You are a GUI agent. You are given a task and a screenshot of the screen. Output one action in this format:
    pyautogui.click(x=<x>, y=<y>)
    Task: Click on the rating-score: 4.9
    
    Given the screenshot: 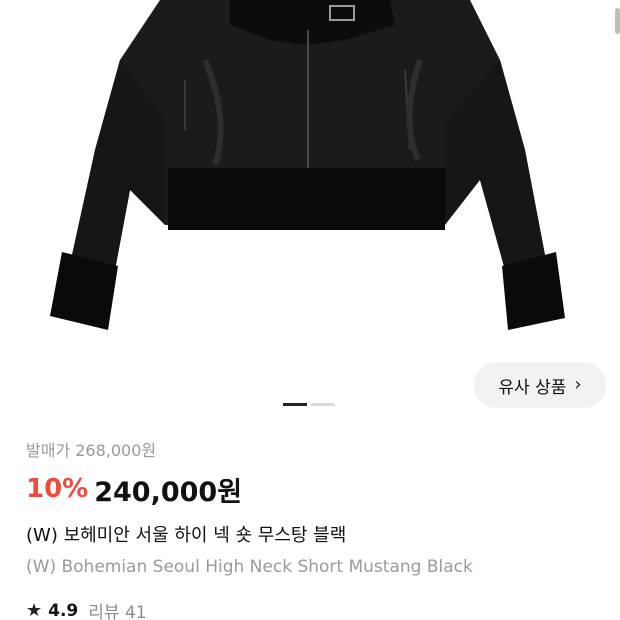 What is the action you would take?
    pyautogui.click(x=63, y=610)
    